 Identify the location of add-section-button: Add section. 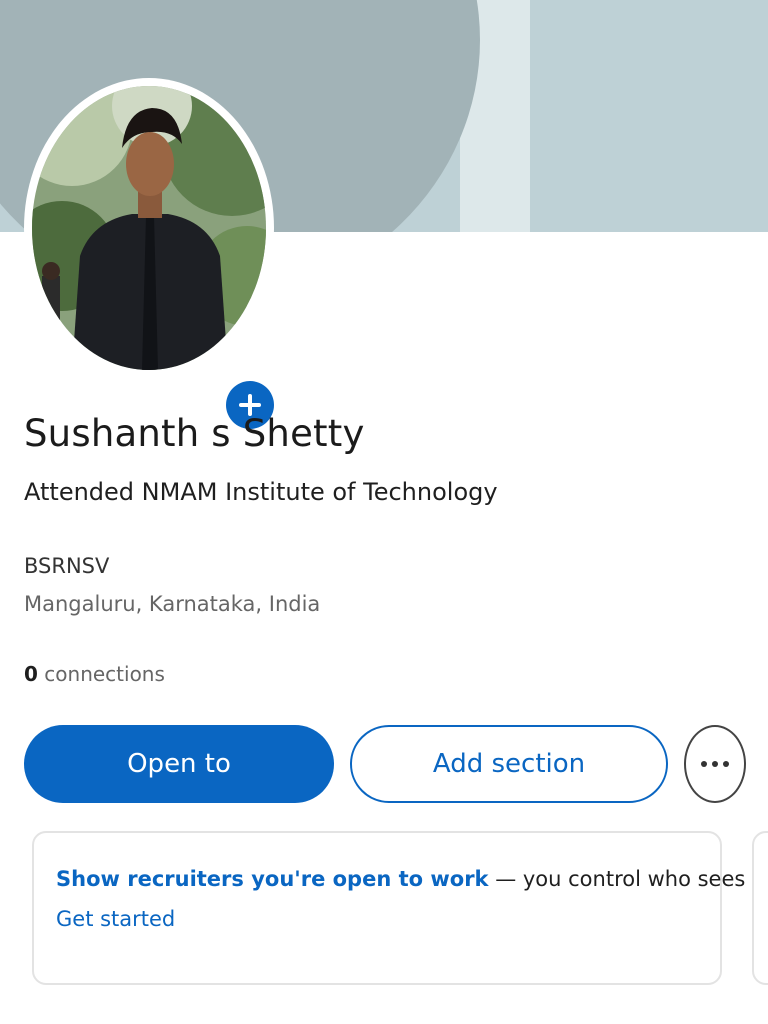
(509, 764).